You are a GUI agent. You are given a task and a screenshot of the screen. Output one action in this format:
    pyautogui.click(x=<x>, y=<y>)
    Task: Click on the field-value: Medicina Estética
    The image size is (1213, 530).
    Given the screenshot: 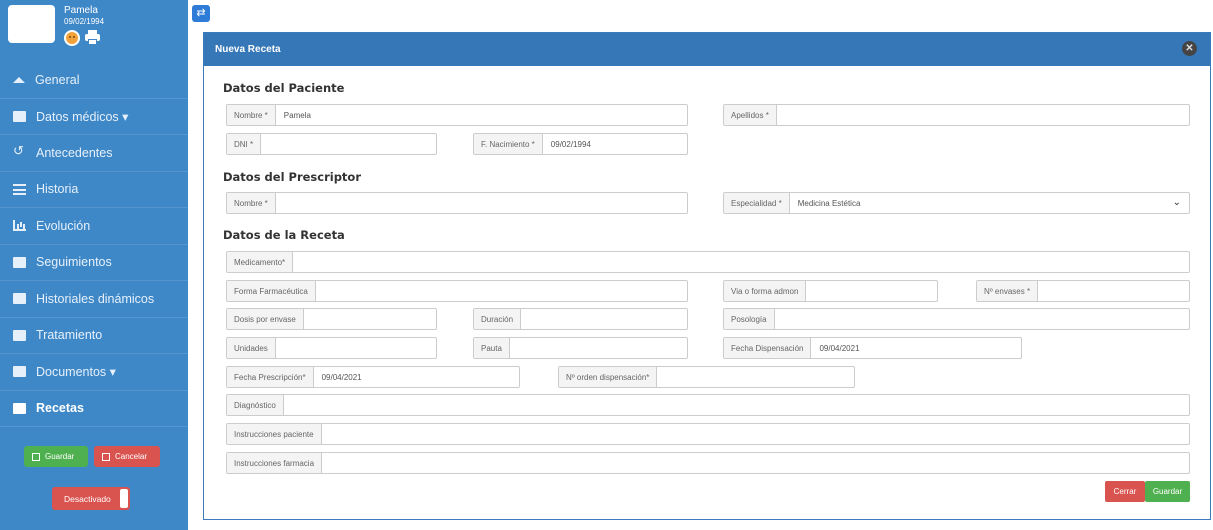 What is the action you would take?
    pyautogui.click(x=989, y=203)
    